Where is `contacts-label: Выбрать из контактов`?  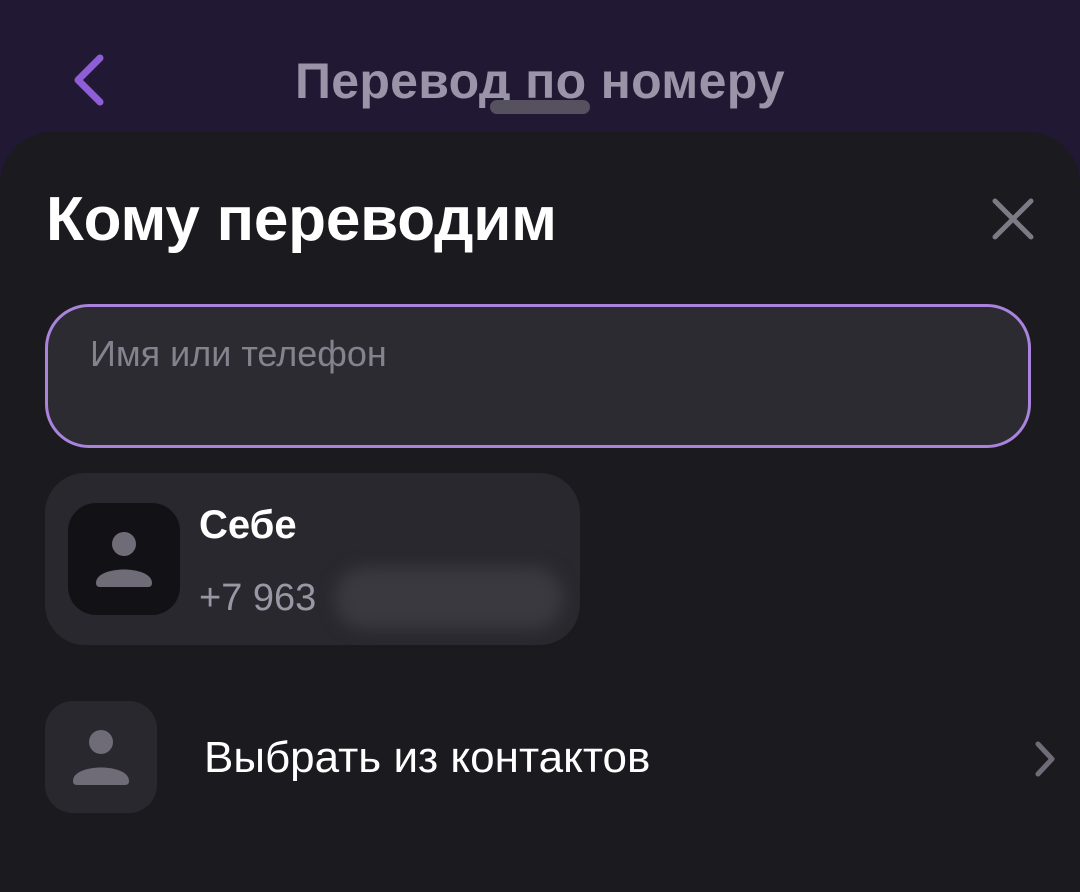
contacts-label: Выбрать из контактов is located at coordinates (427, 757).